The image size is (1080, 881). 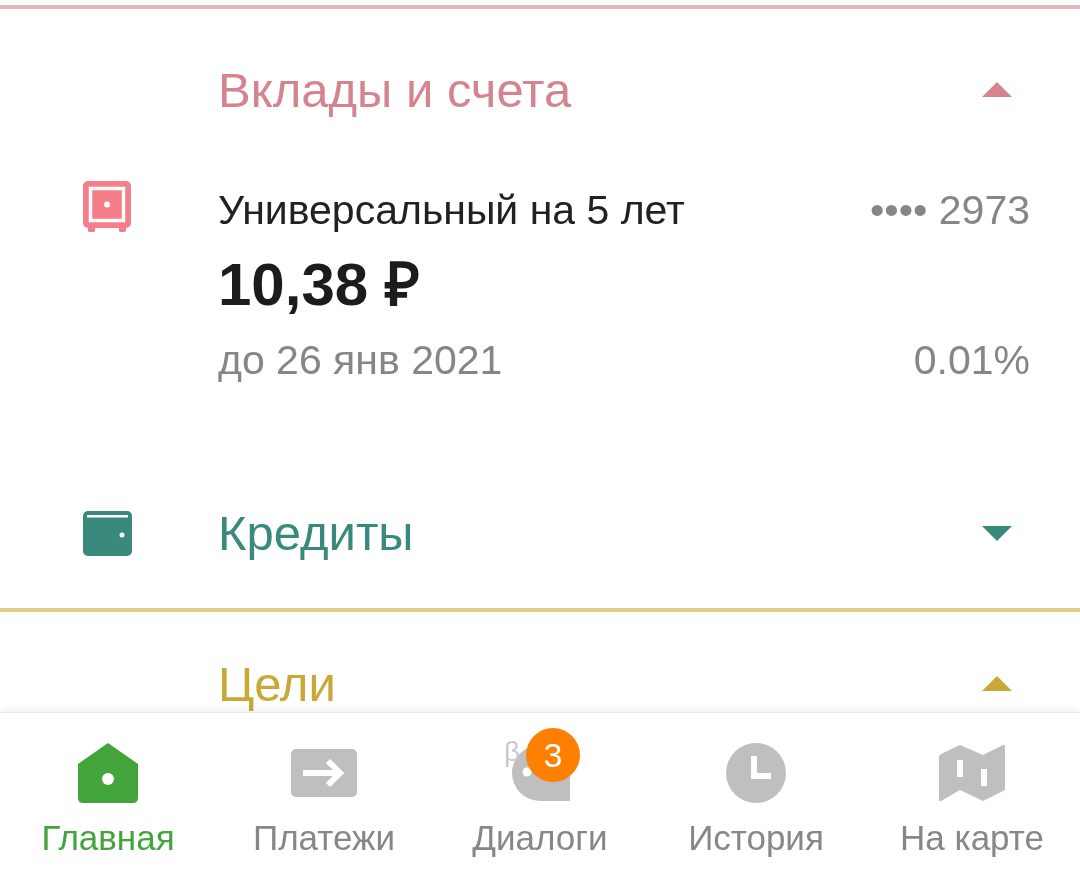 What do you see at coordinates (756, 773) in the screenshot?
I see `clock-icon` at bounding box center [756, 773].